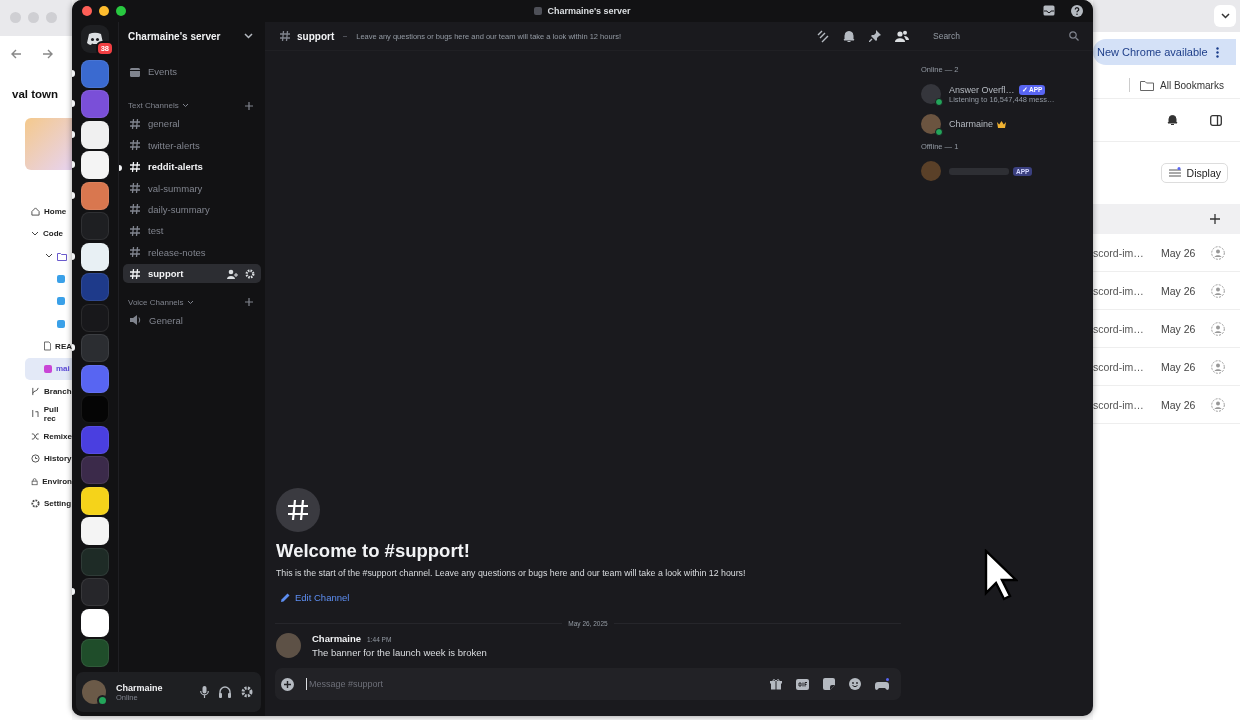 The height and width of the screenshot is (720, 1240). I want to click on chevron-down-icon, so click(248, 36).